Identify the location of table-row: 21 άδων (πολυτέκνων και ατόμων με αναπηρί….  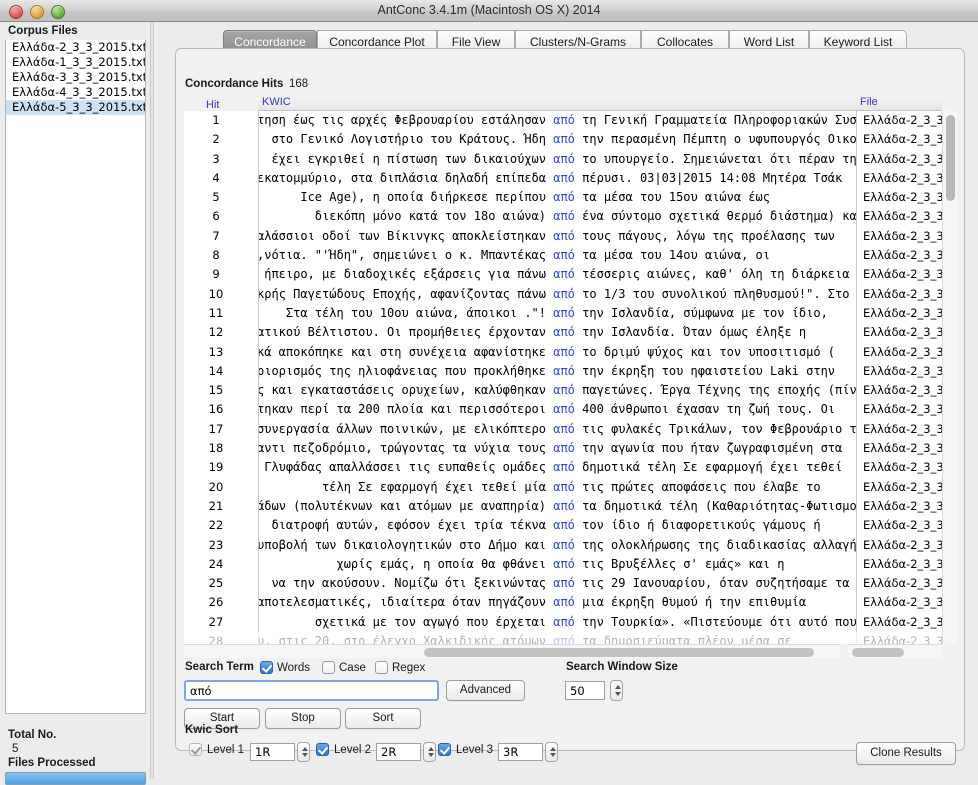
(563, 506).